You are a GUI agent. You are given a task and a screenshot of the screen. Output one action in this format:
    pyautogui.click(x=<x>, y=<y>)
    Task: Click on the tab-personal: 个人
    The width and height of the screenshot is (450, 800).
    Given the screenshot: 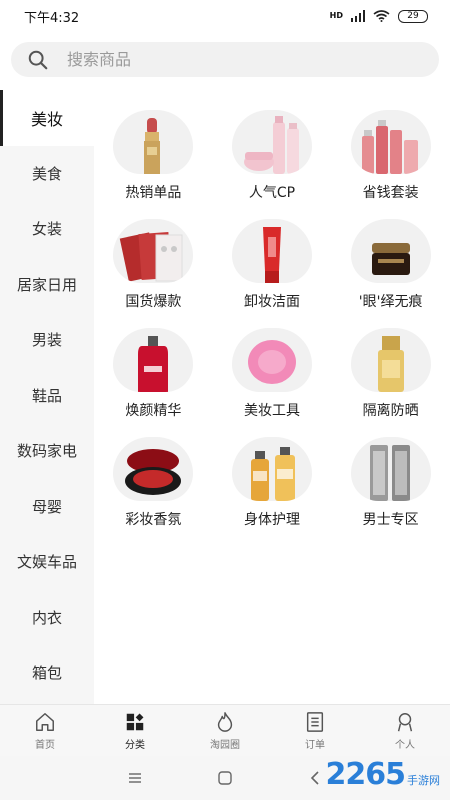 What is the action you would take?
    pyautogui.click(x=405, y=730)
    